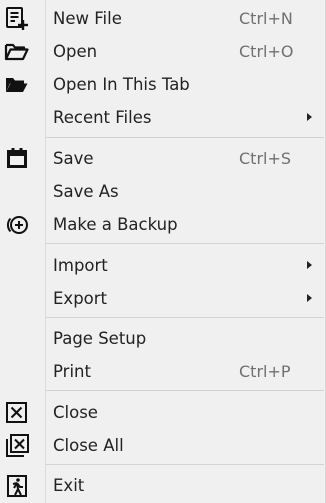  What do you see at coordinates (162, 117) in the screenshot?
I see `menu-item-recent-files: Recent Files` at bounding box center [162, 117].